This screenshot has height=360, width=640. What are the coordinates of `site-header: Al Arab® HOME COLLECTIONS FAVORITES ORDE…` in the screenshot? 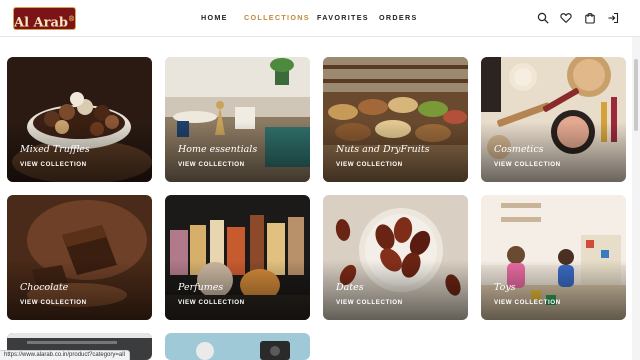 It's located at (320, 18).